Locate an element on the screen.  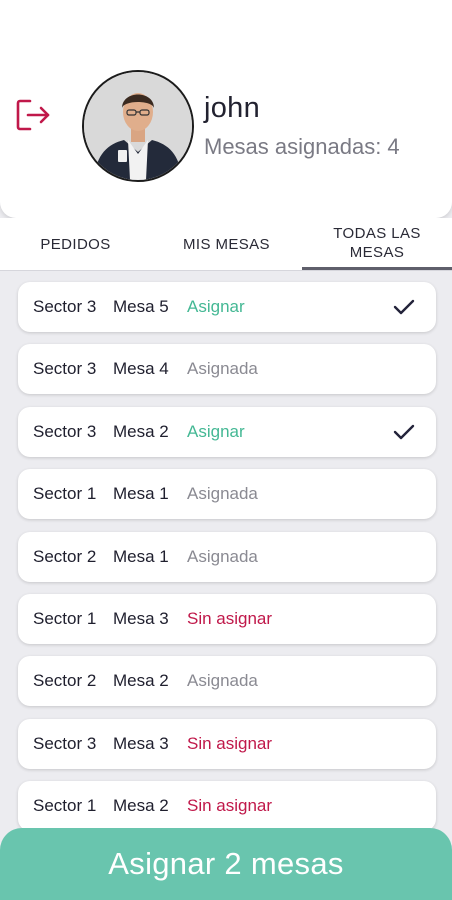
table-row: Sector 3 Mesa 2 Asignar is located at coordinates (227, 431).